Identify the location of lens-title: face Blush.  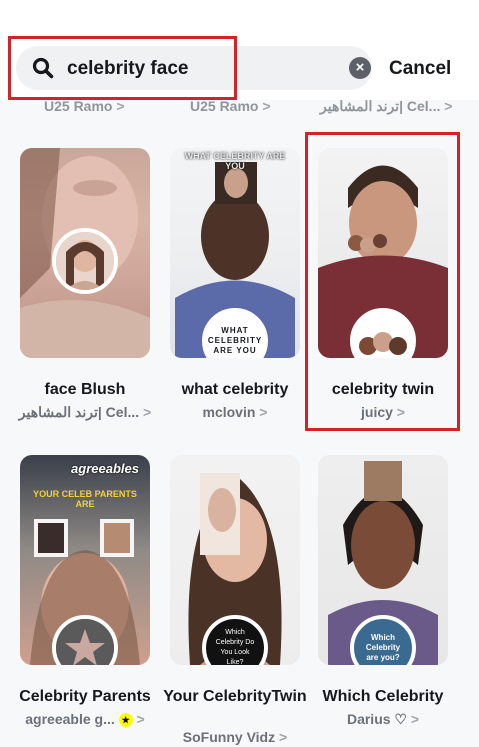
(85, 389).